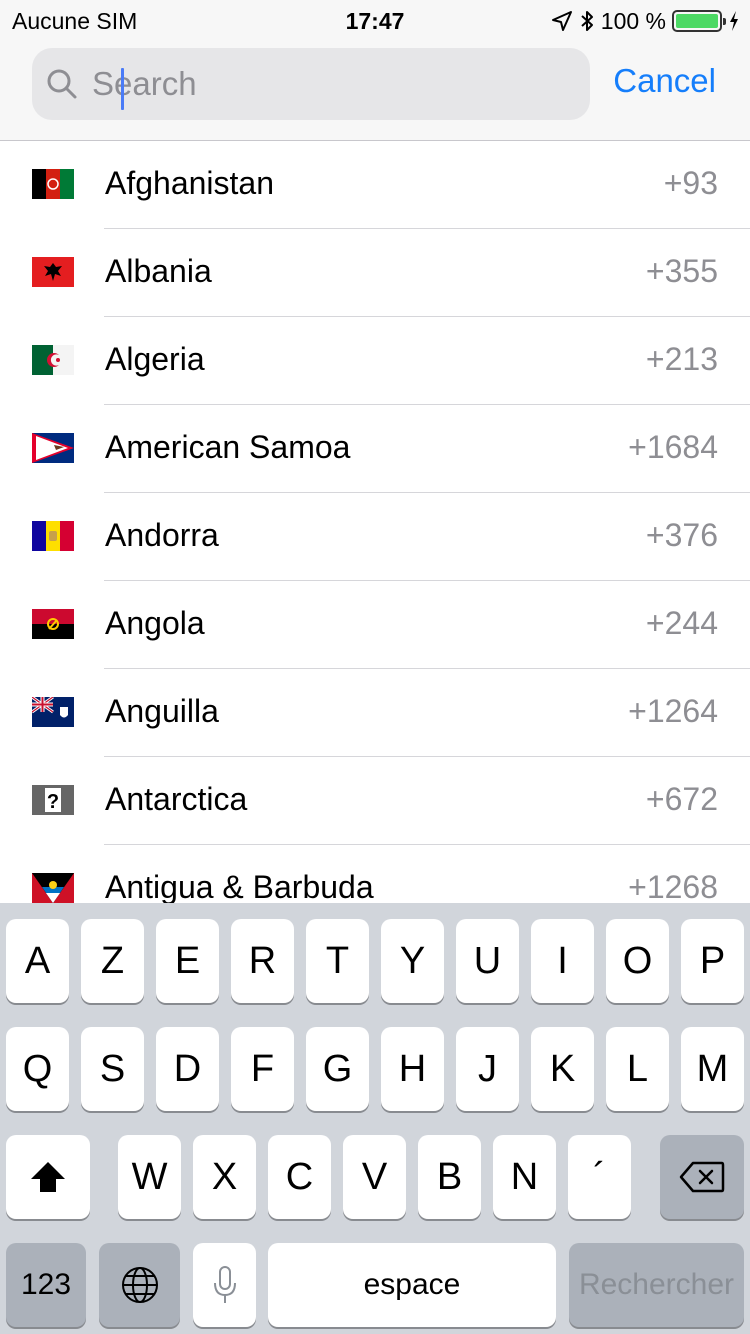  I want to click on afghanistan-flag-icon, so click(53, 184).